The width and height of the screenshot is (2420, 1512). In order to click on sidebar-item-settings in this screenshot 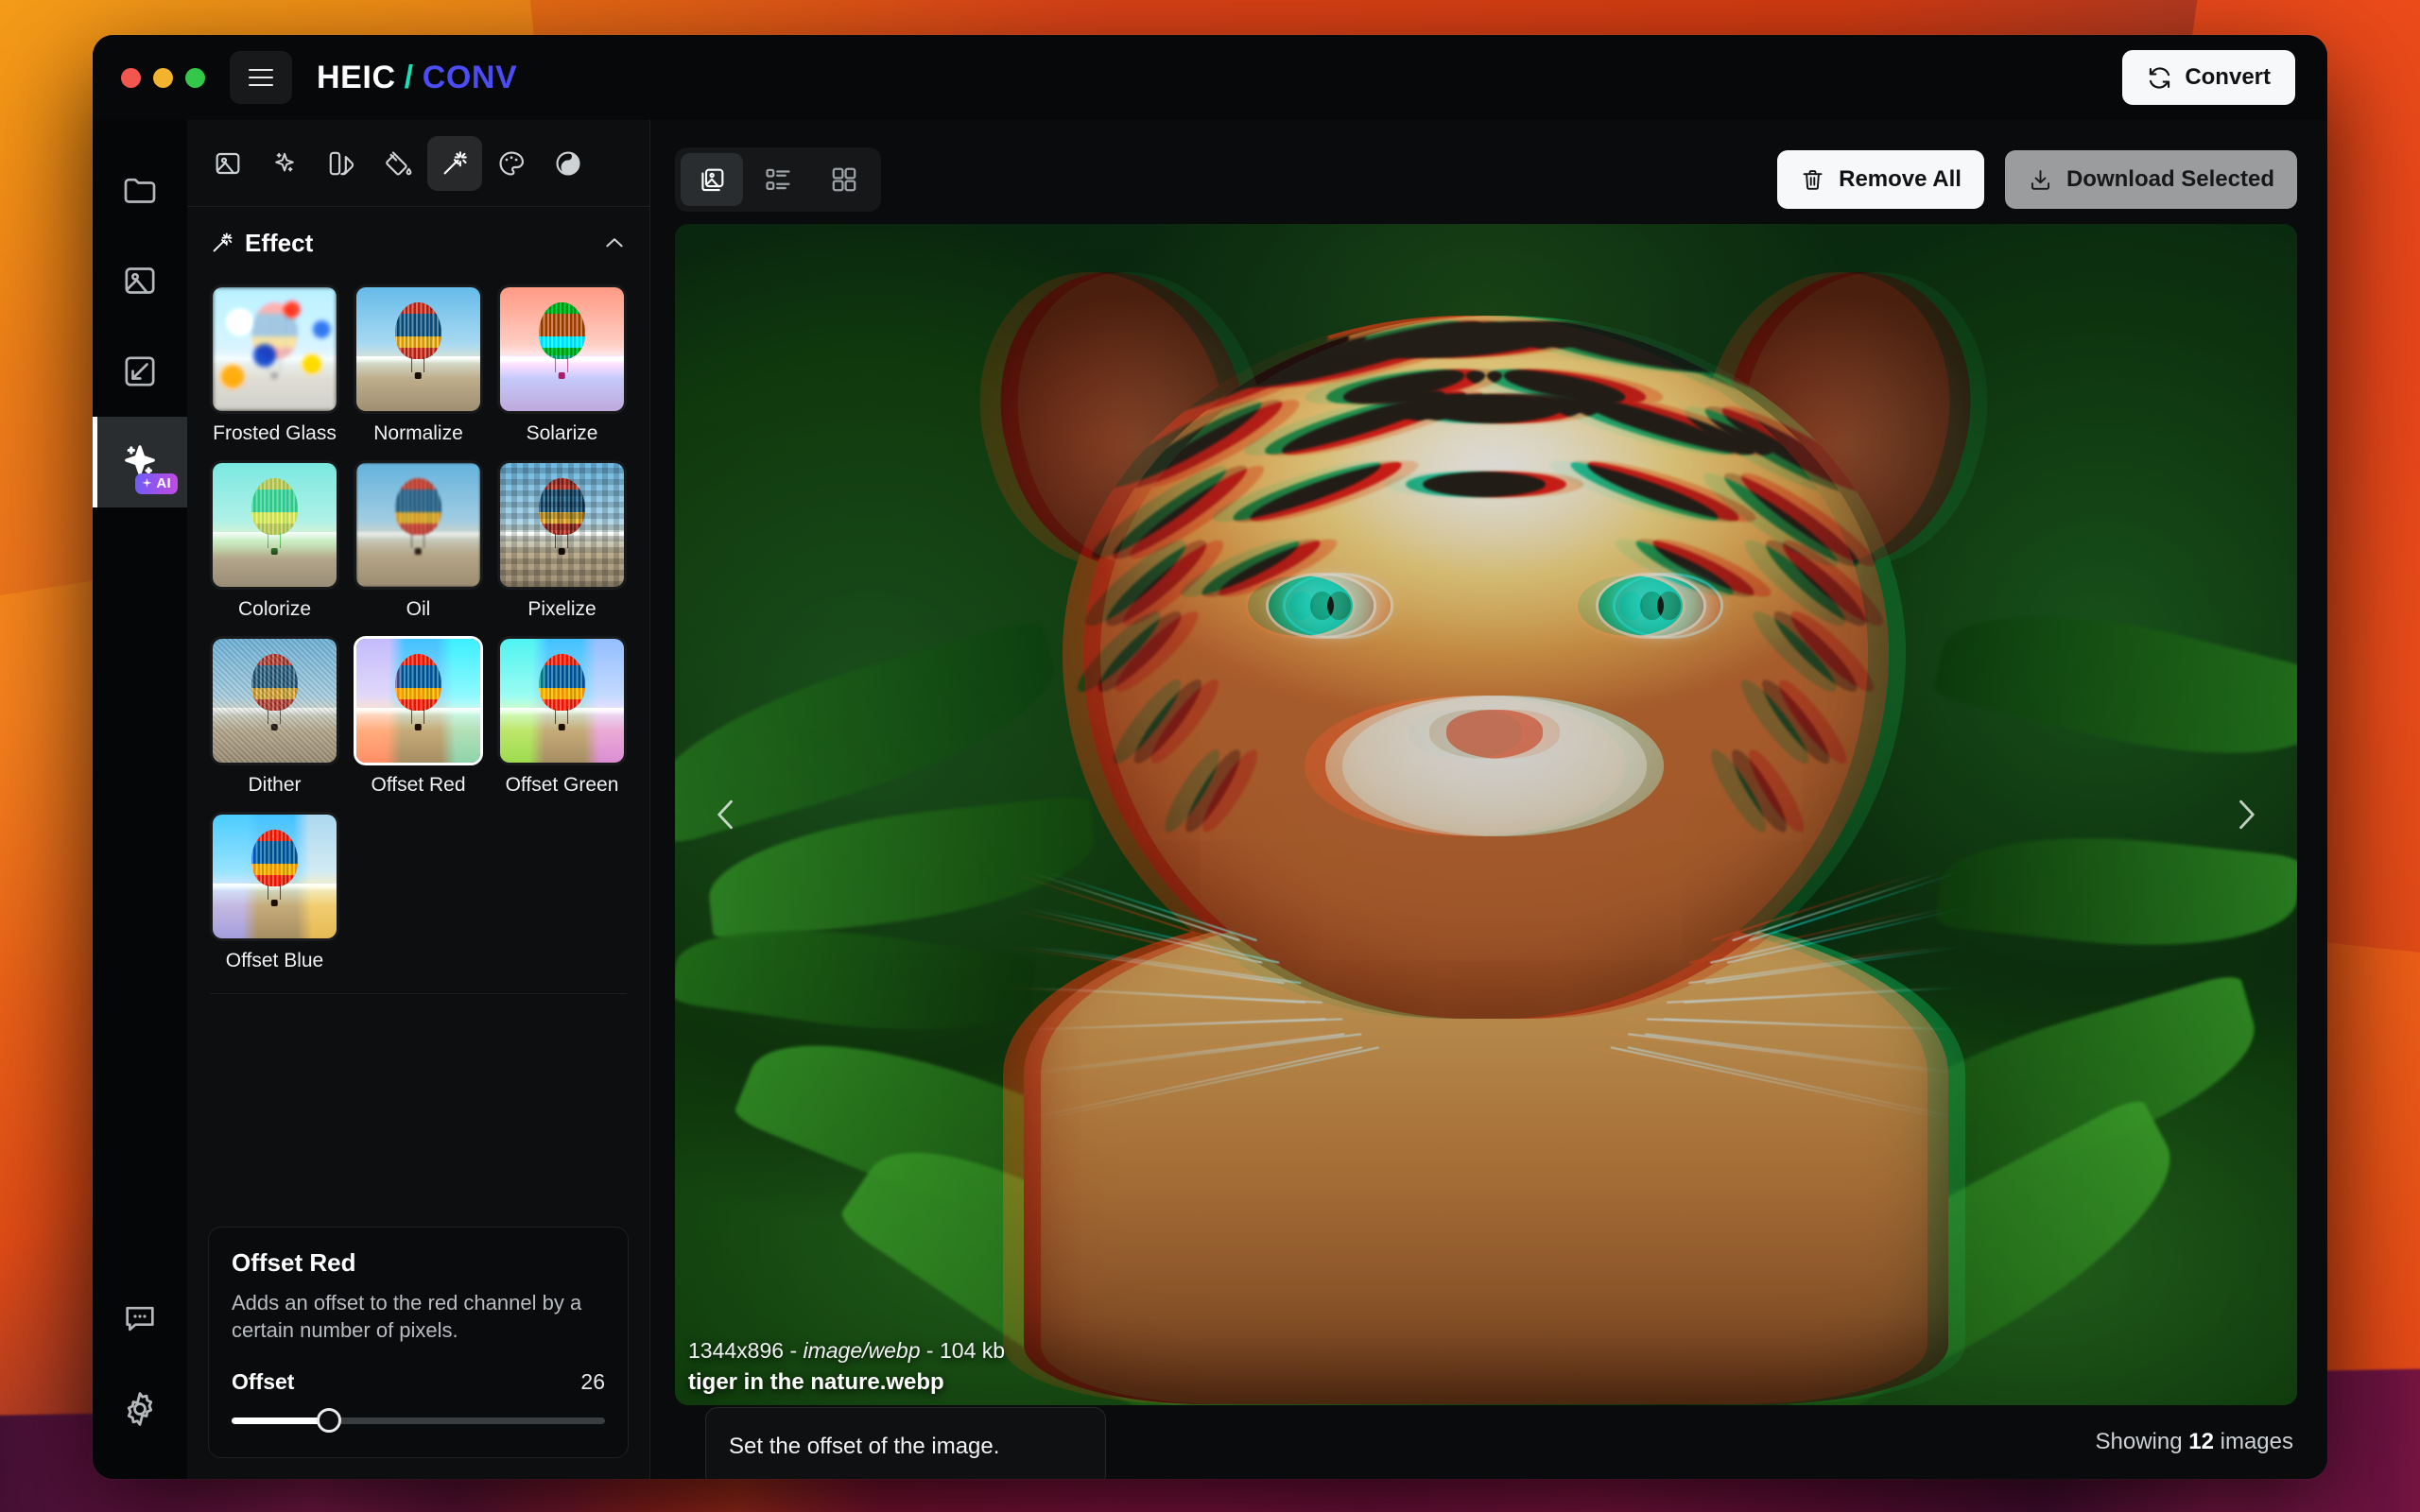, I will do `click(140, 1409)`.